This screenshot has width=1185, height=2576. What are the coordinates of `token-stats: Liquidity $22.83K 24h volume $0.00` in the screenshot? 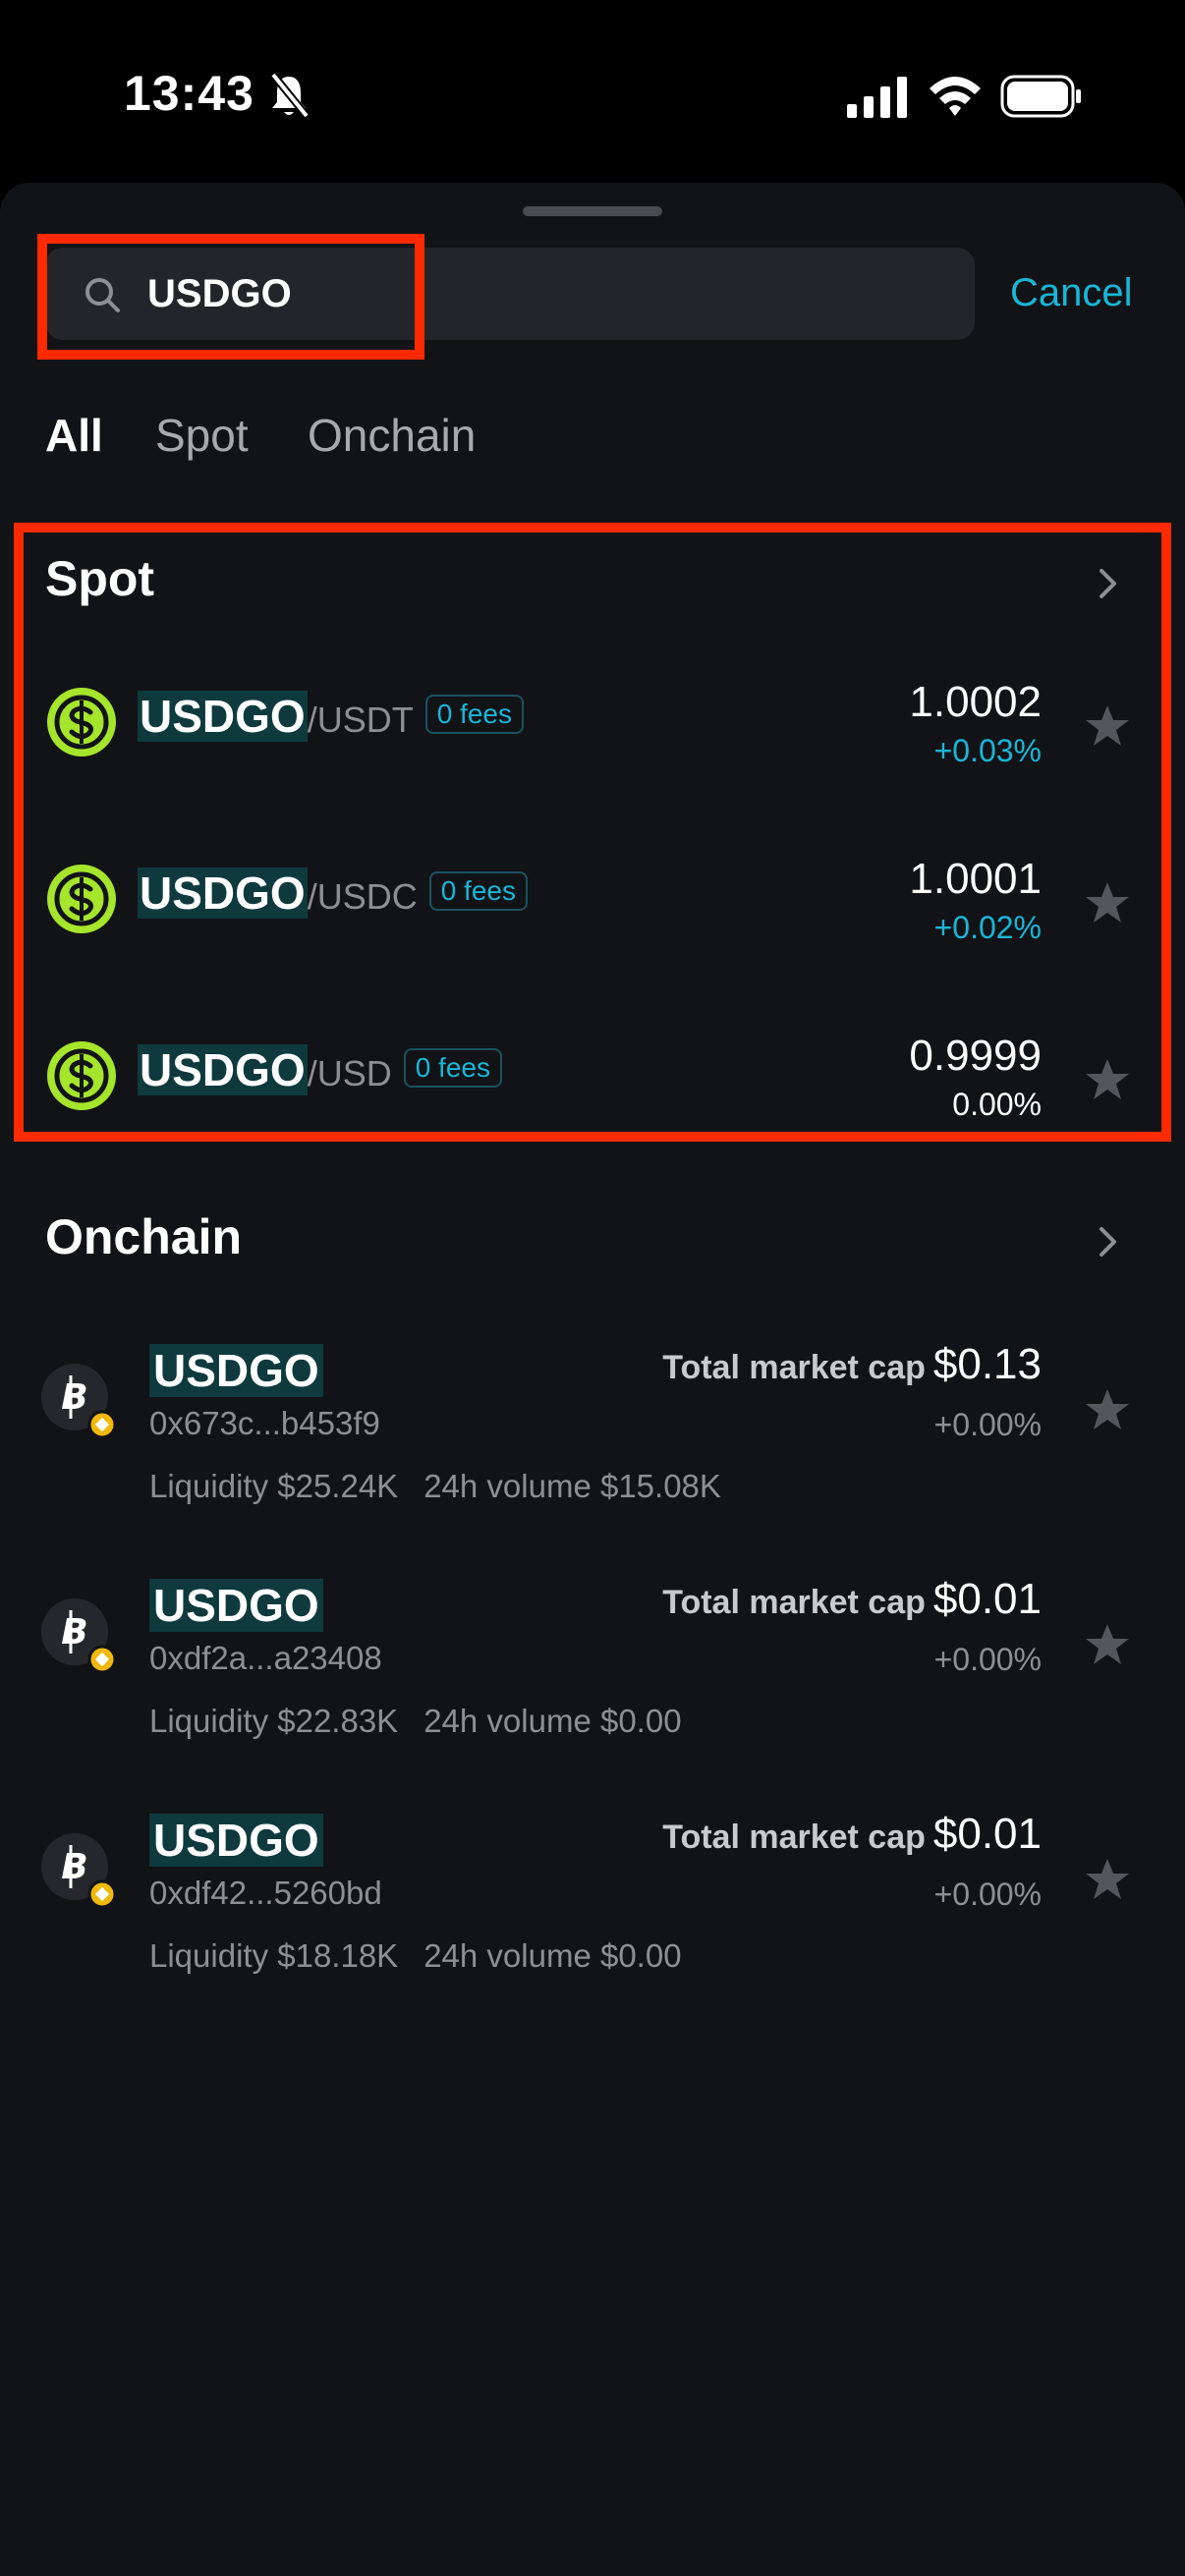 It's located at (428, 1721).